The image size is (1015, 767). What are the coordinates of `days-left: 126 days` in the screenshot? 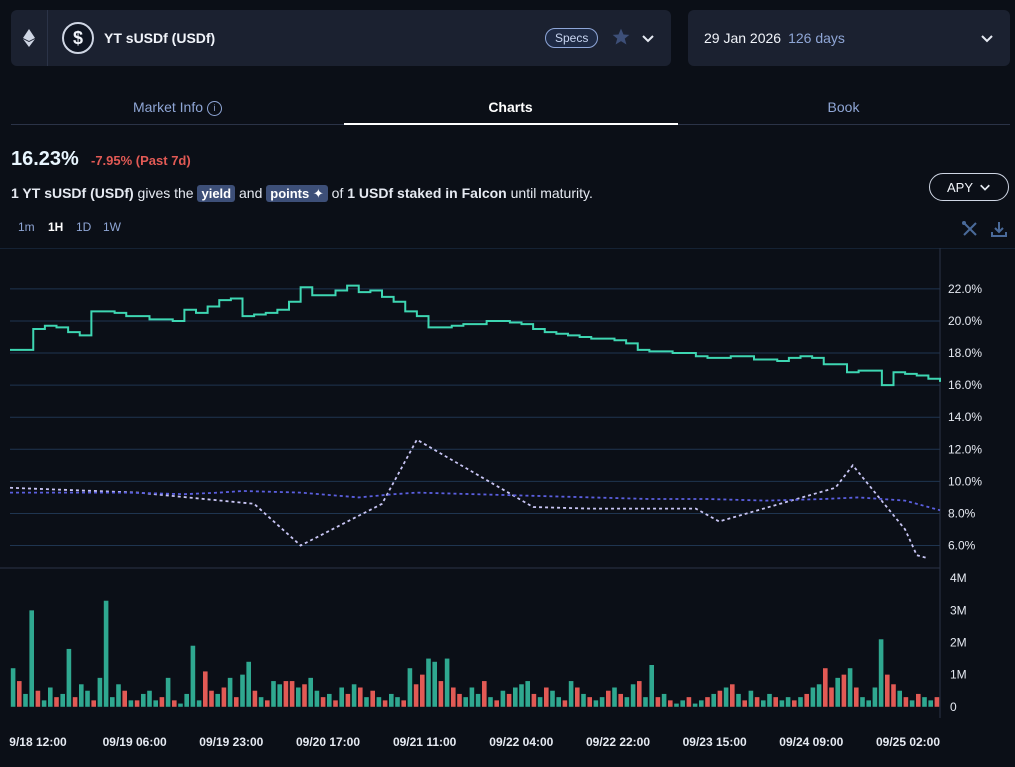 It's located at (816, 38).